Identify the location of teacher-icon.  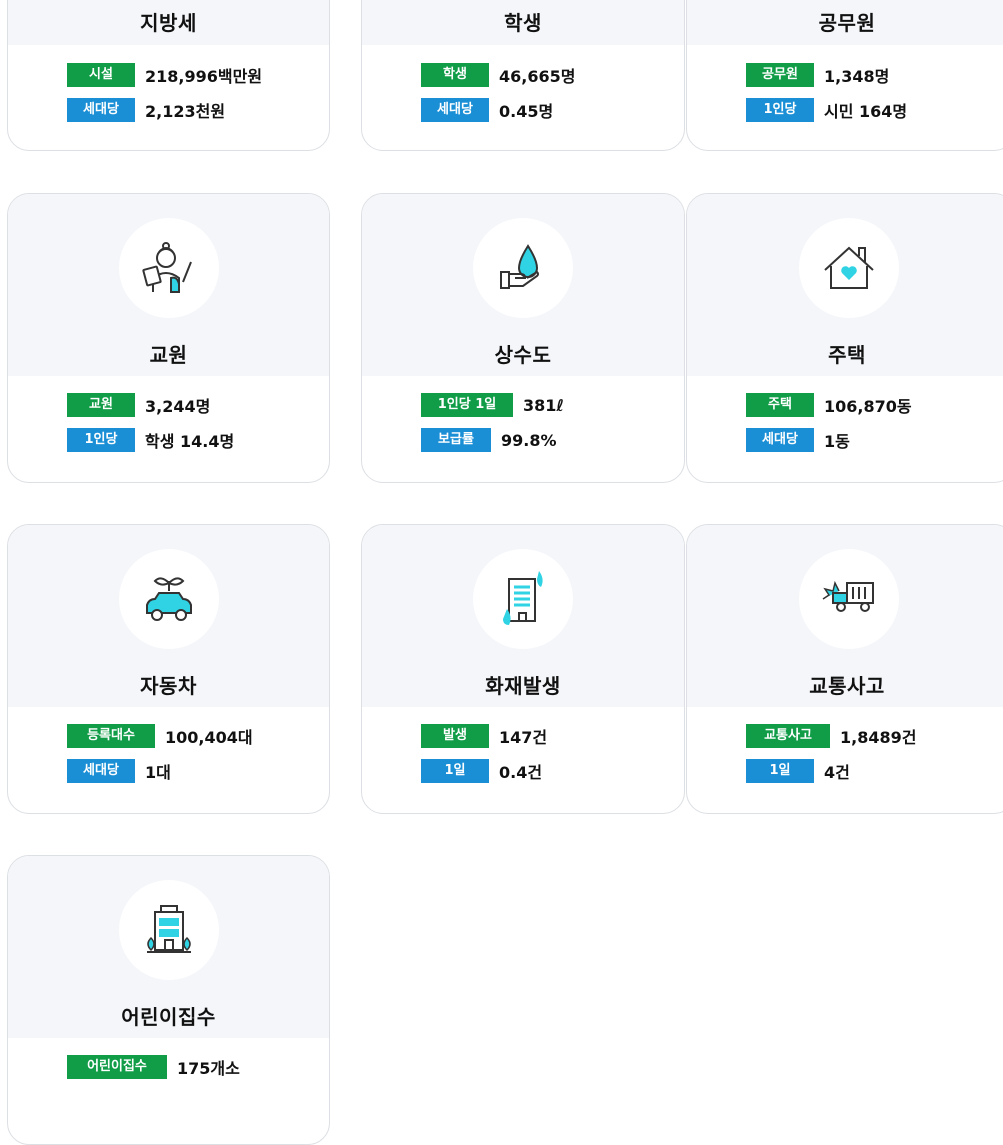
(166, 267).